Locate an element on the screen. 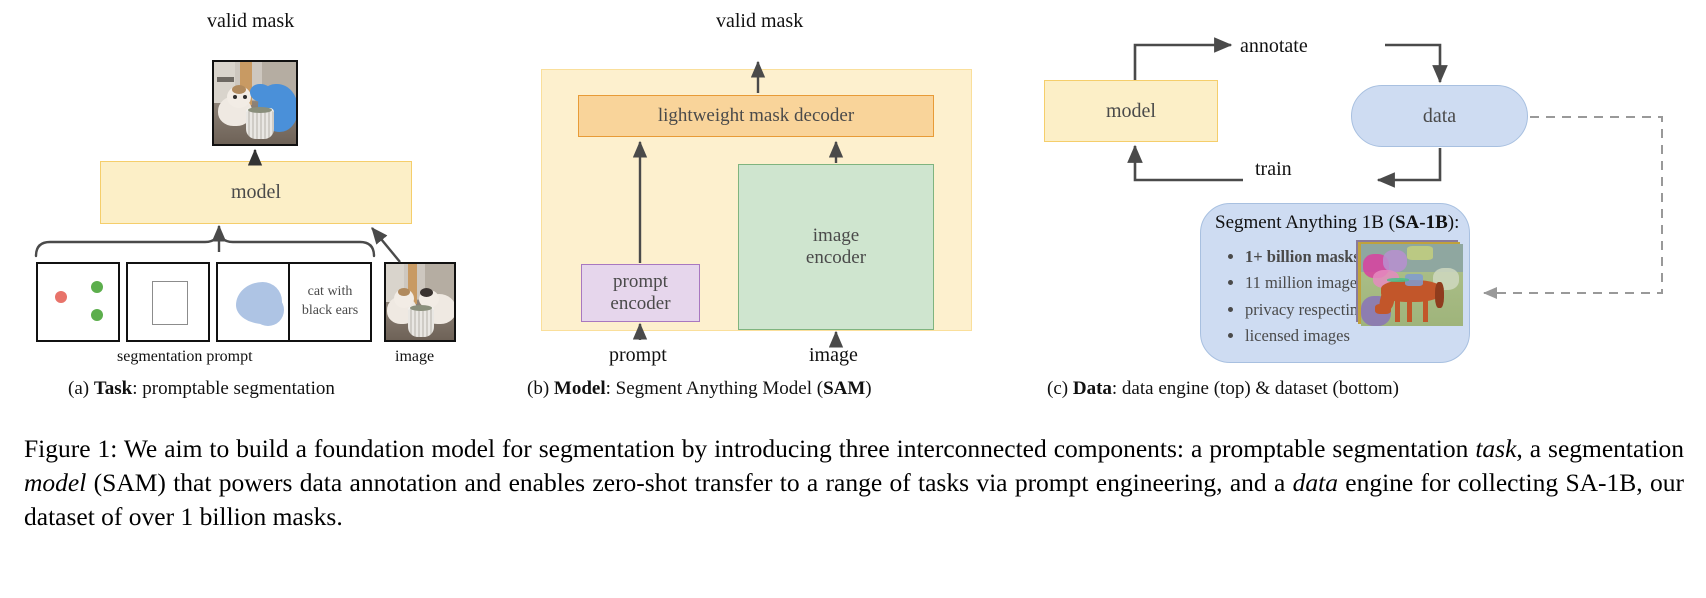  panel-c-subcaption-bold: Data is located at coordinates (1092, 388).